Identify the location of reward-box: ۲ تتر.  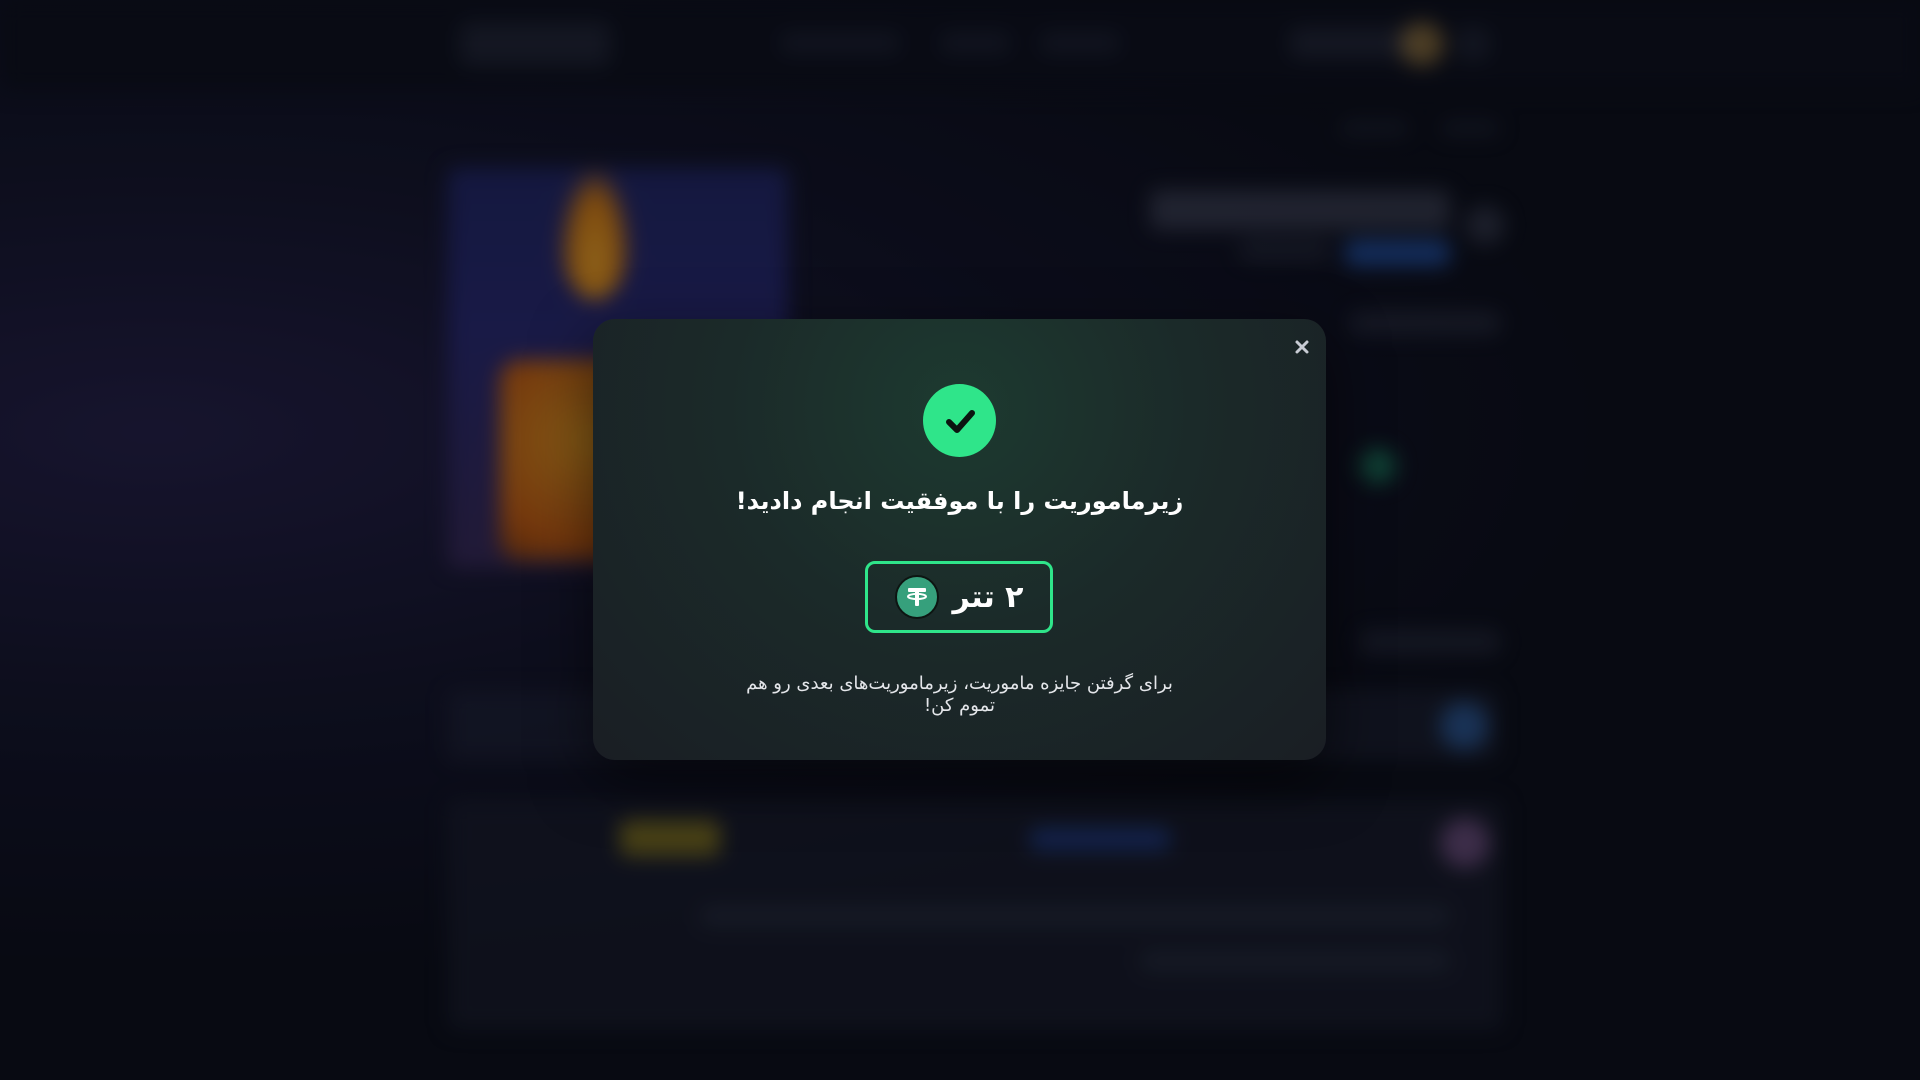
(959, 597).